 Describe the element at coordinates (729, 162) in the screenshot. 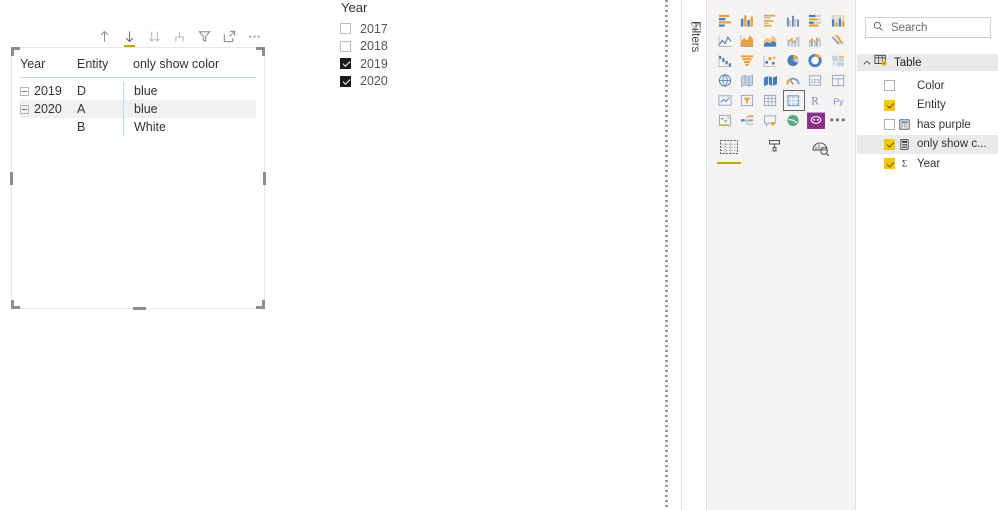

I see `fields-tab-active-underline` at that location.